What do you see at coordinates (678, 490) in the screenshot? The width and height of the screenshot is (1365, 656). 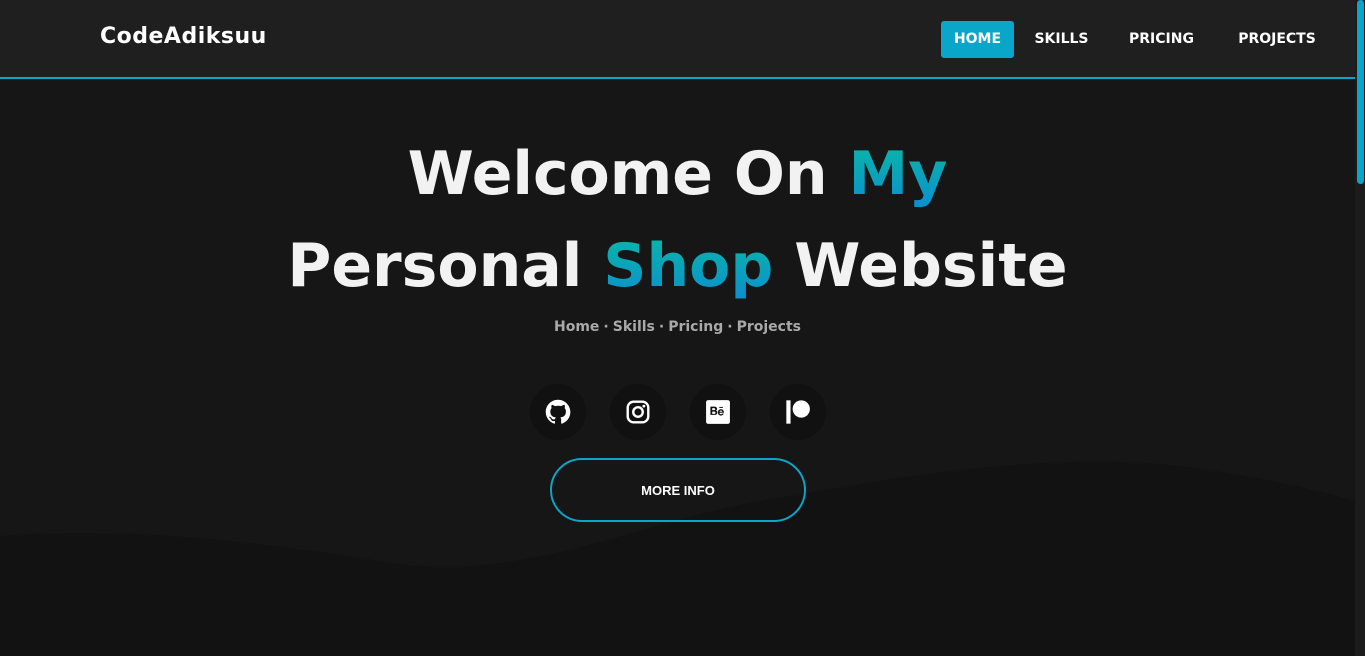 I see `more-info-button: MORE INFO` at bounding box center [678, 490].